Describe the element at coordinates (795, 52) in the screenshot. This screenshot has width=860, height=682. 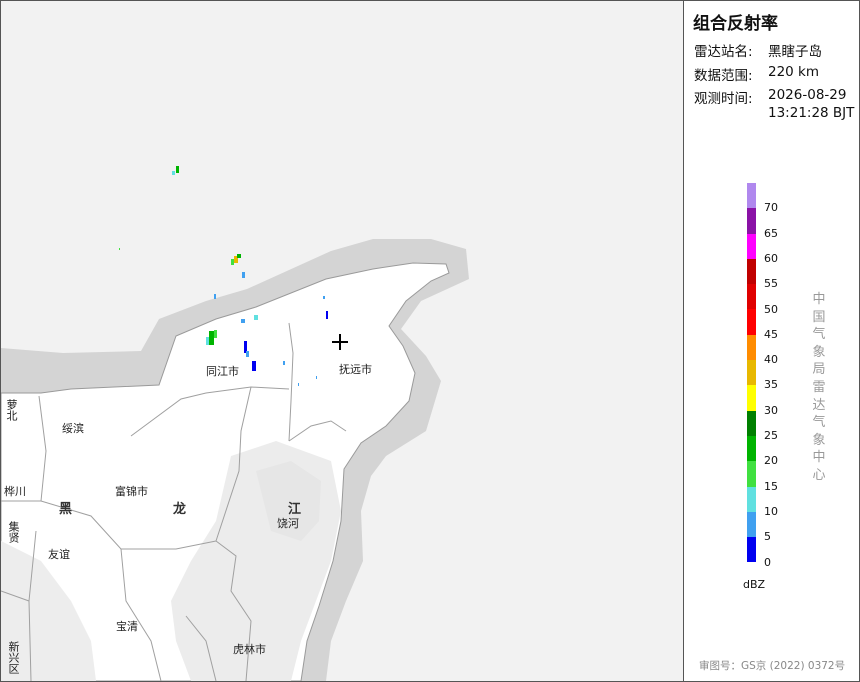
I see `station-value: 黑瞎子岛` at that location.